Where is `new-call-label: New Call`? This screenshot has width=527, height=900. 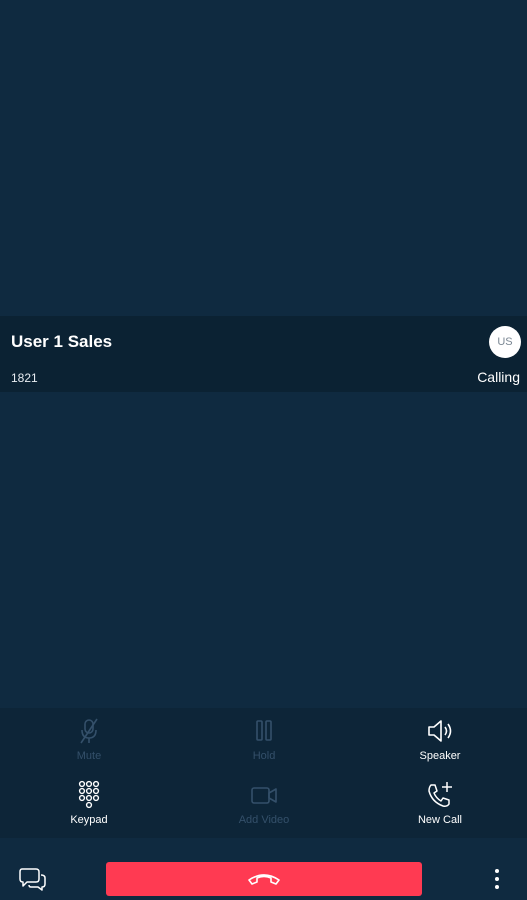
new-call-label: New Call is located at coordinates (439, 820).